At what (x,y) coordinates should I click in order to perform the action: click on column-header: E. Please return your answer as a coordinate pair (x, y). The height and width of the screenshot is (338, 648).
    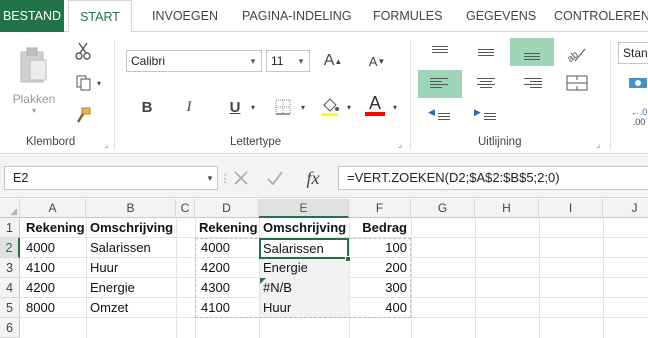
    Looking at the image, I should click on (304, 208).